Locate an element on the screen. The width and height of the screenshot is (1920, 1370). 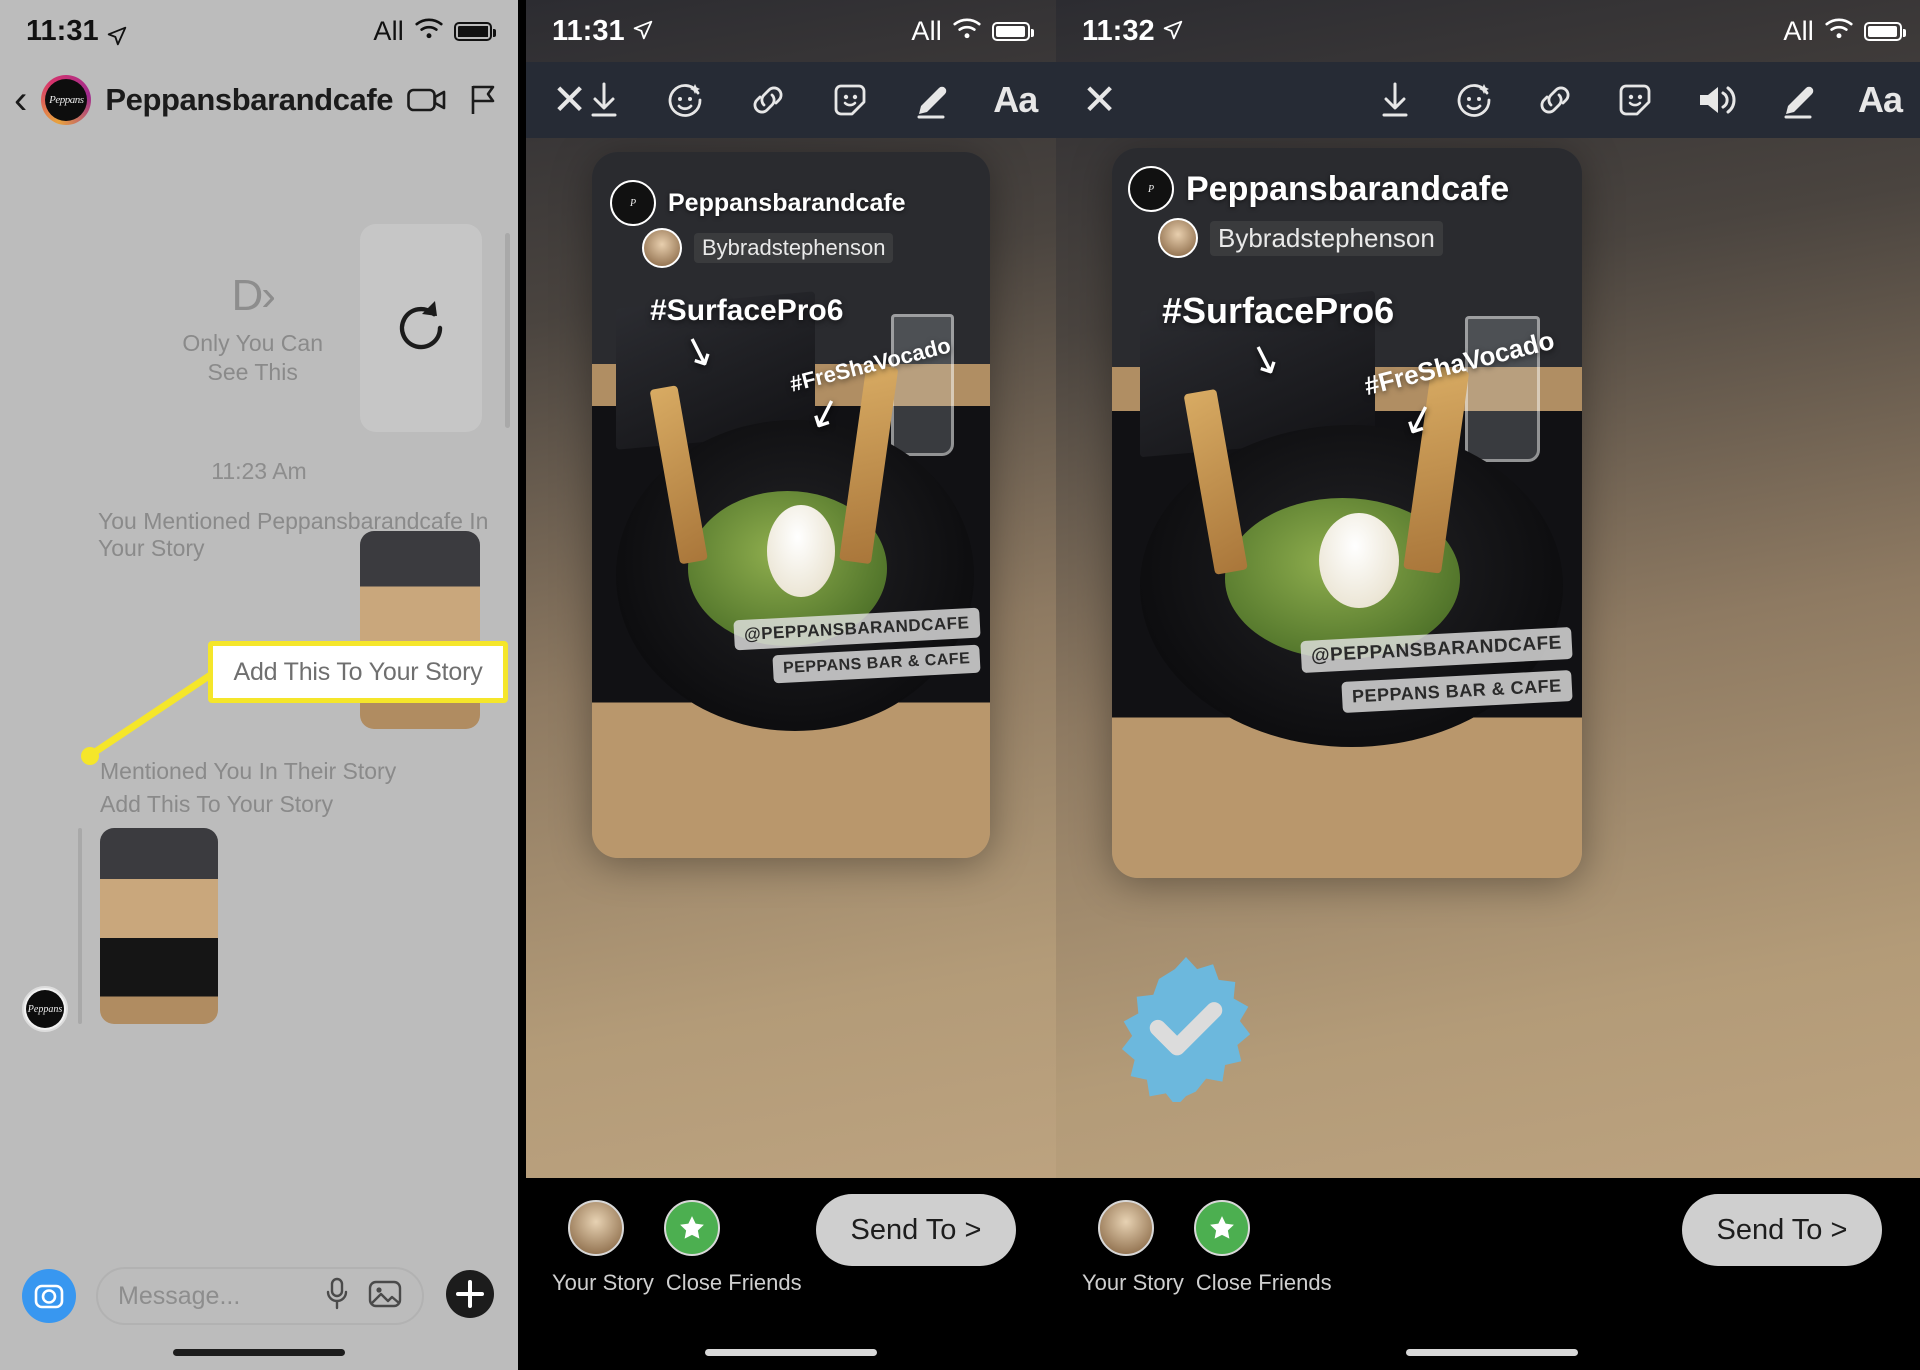
disappearing-mark: D› is located at coordinates (253, 295).